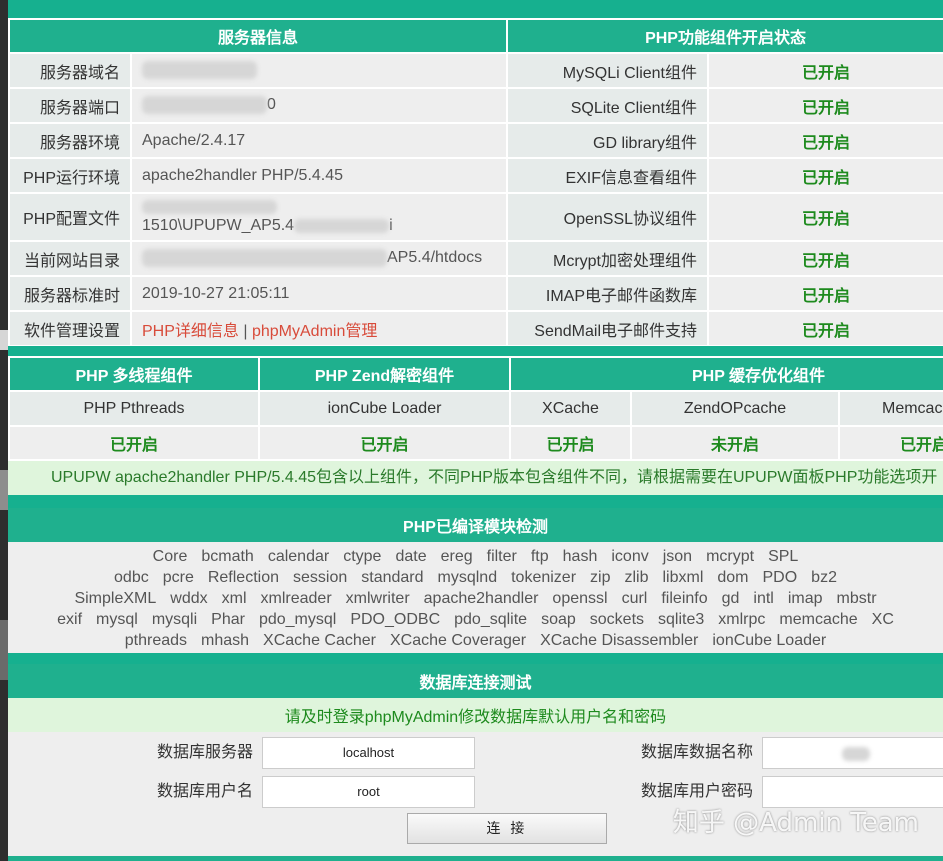  I want to click on extension-item: Core, so click(170, 556).